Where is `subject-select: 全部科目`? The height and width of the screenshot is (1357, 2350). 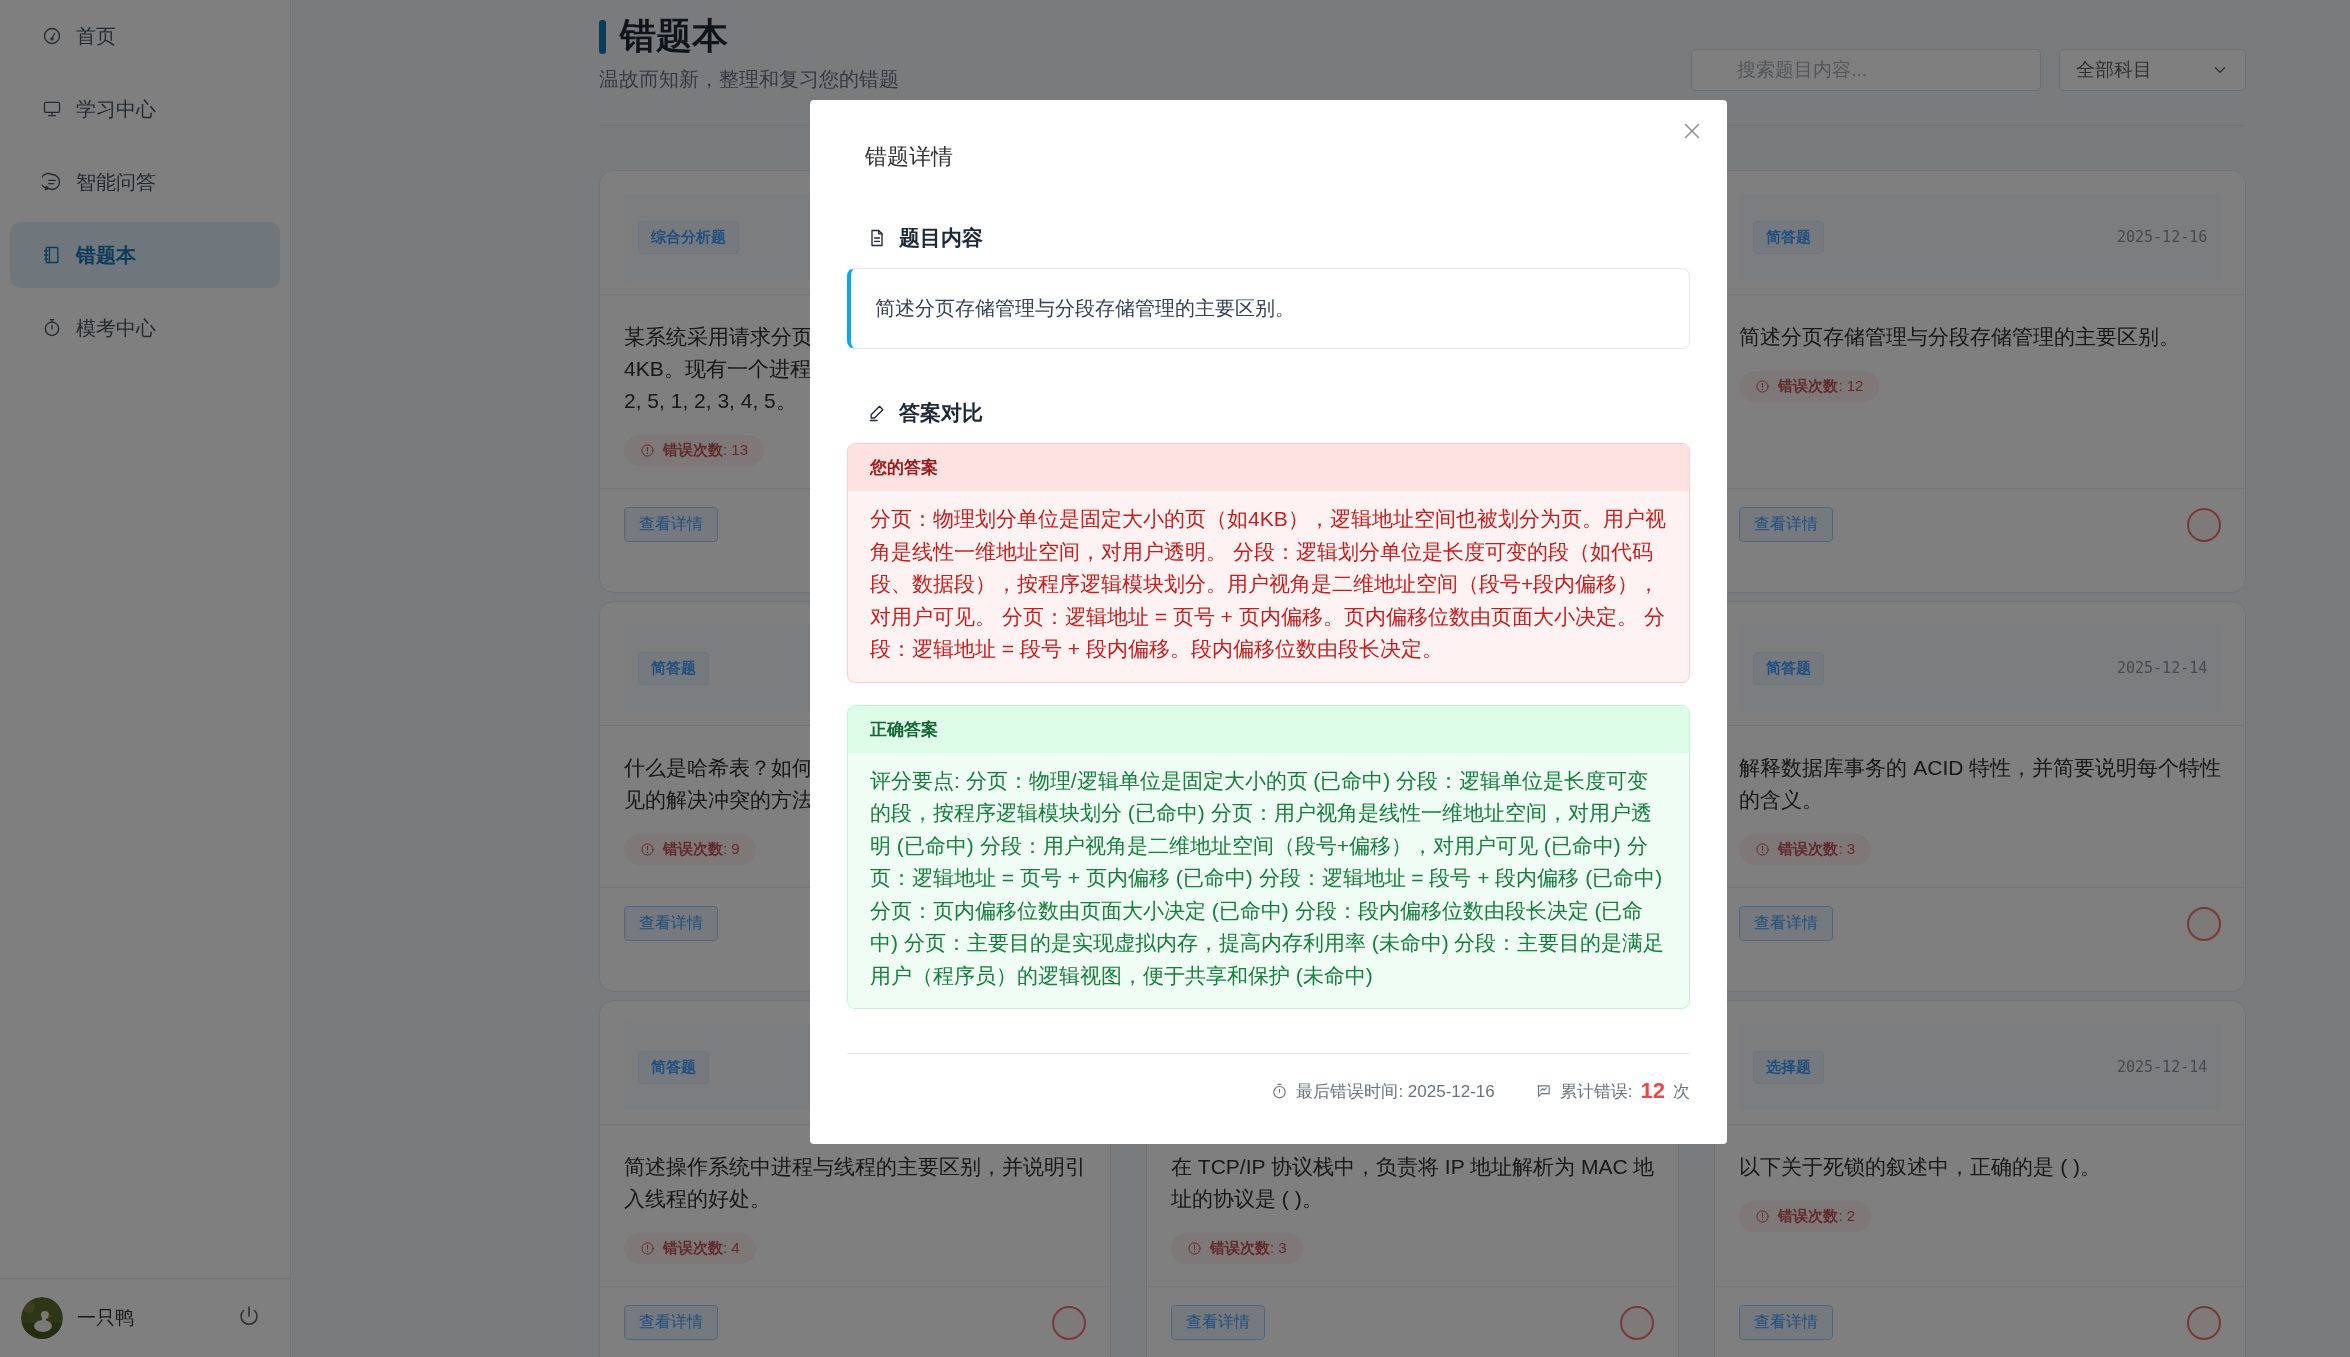
subject-select: 全部科目 is located at coordinates (2153, 70).